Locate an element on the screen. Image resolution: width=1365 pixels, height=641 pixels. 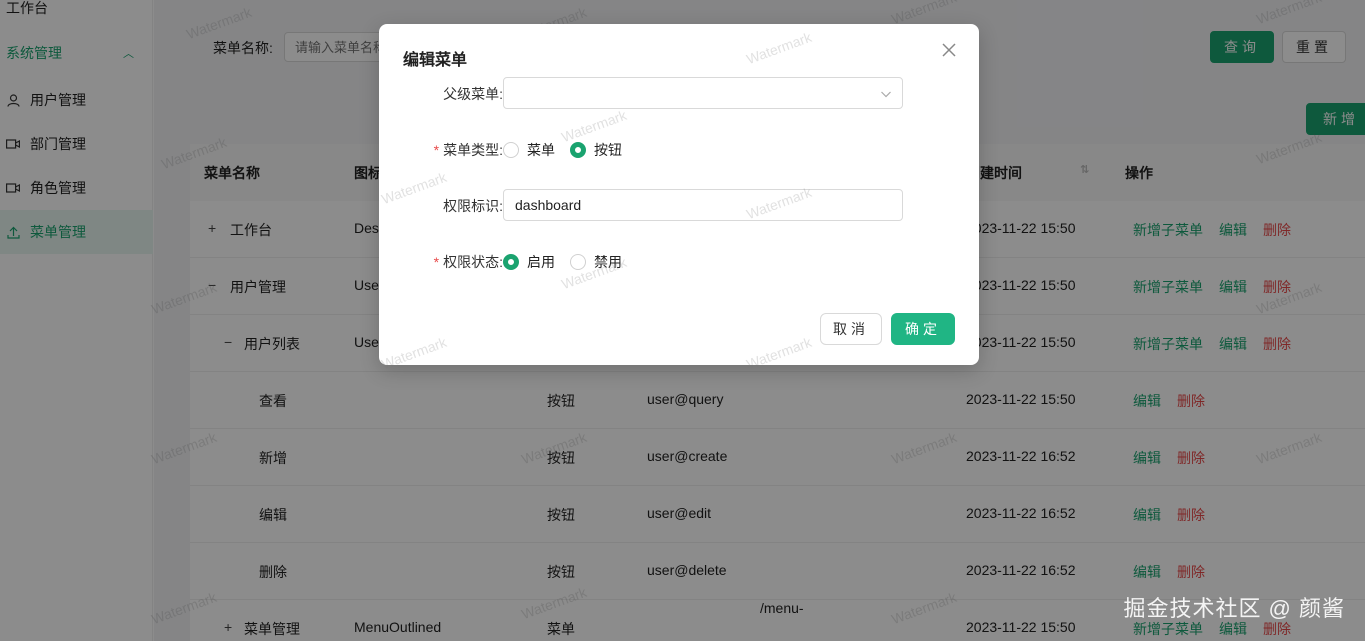
permission-status-row: * 权限状态: 启用 禁用 is located at coordinates (679, 261).